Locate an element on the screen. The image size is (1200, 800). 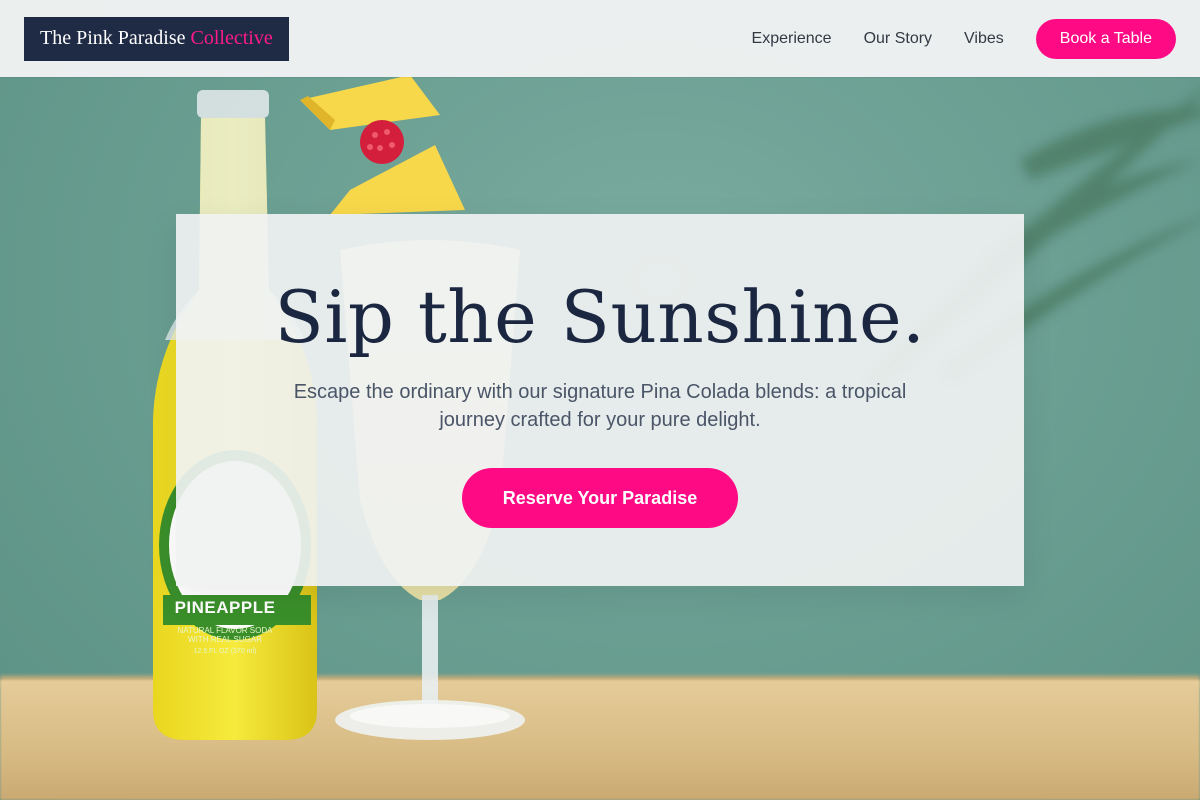
main-nav: Experience Our Story Vibes Book a Table is located at coordinates (964, 38).